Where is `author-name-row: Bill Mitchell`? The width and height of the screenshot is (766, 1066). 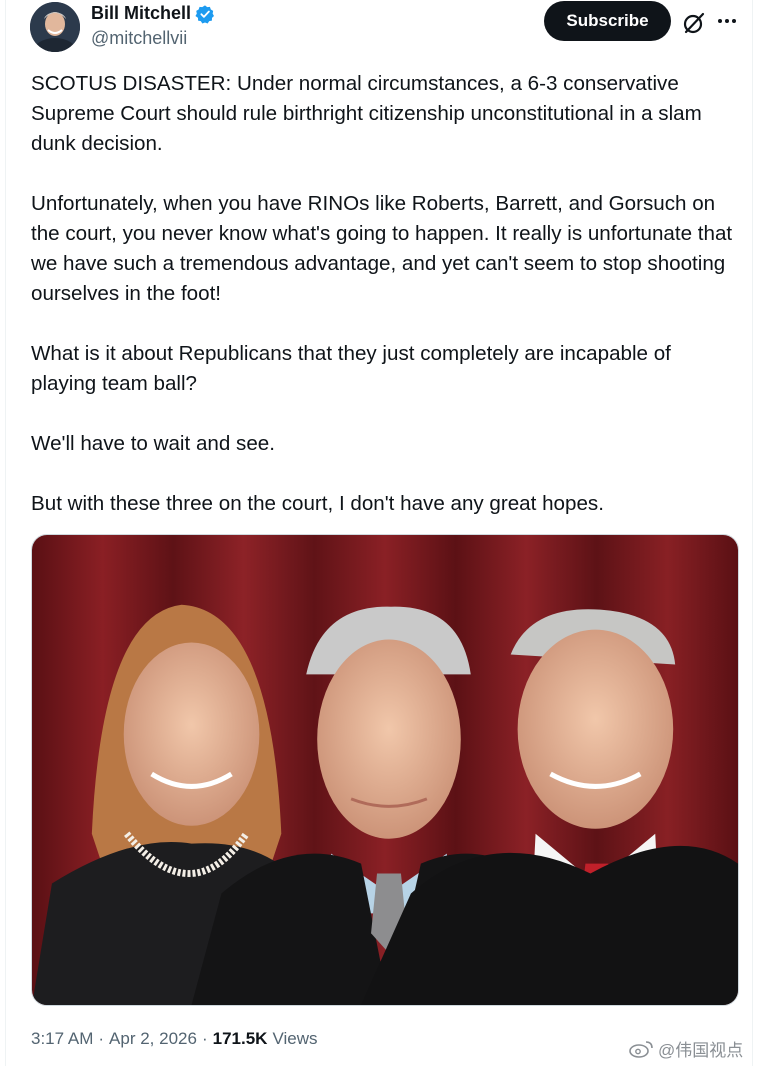
author-name-row: Bill Mitchell is located at coordinates (153, 13).